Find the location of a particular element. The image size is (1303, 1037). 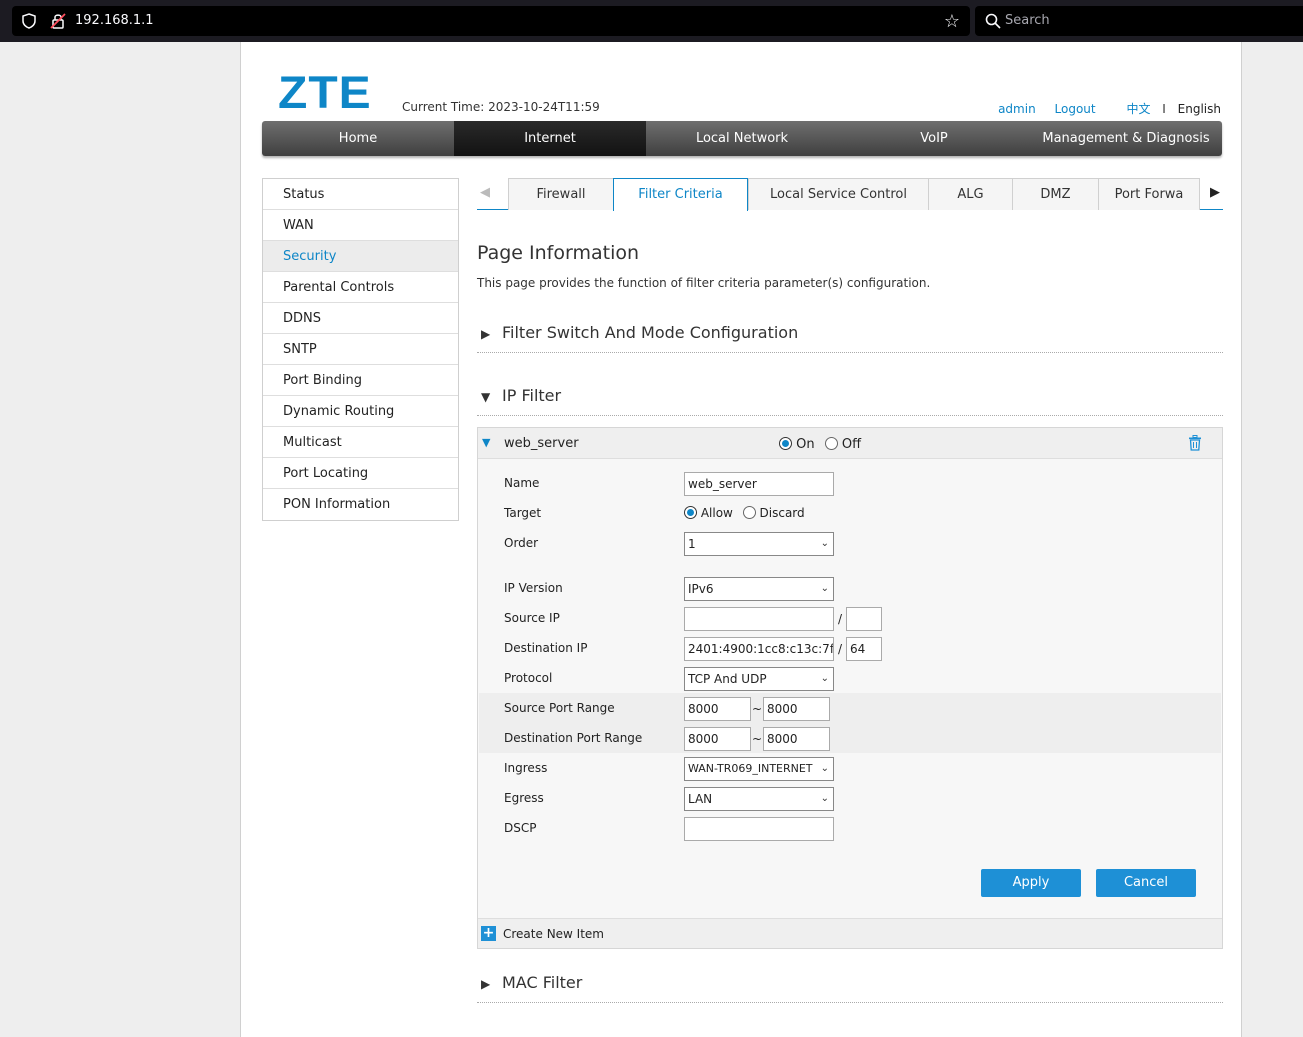

sidebar-item-dynamic-routing: Dynamic Routing is located at coordinates (360, 411).